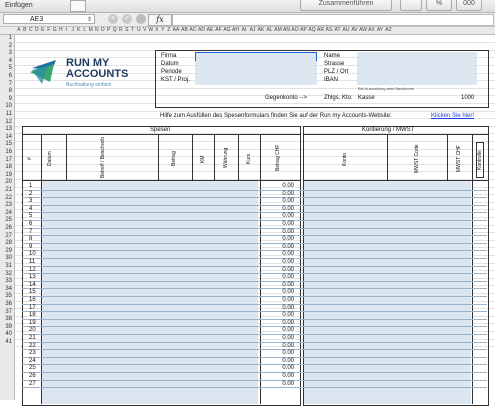 The image size is (495, 406). I want to click on row-header: 3, so click(10, 53).